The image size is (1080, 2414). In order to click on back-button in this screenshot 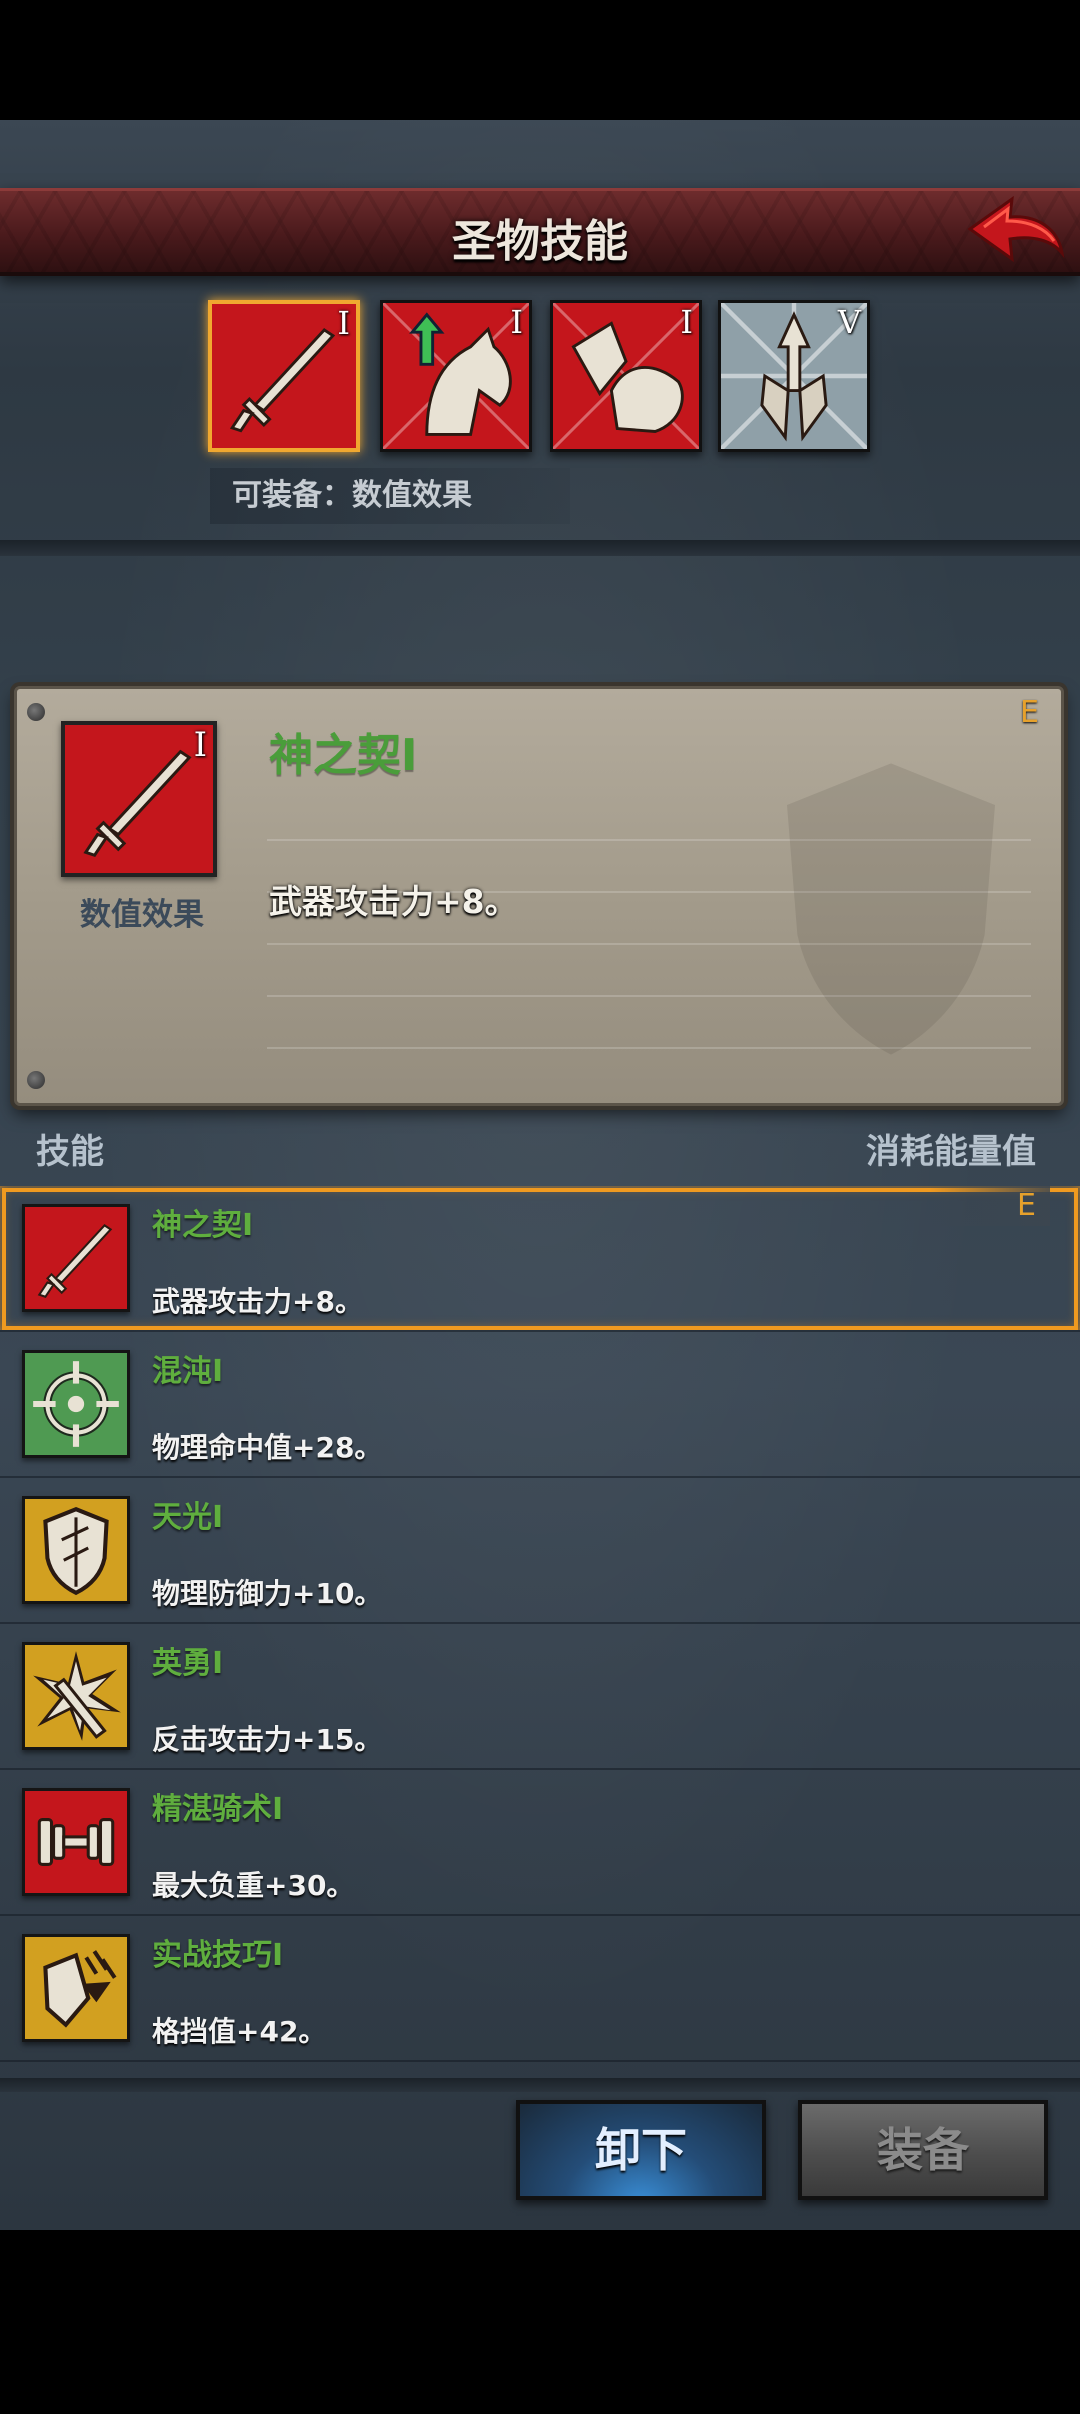, I will do `click(1015, 231)`.